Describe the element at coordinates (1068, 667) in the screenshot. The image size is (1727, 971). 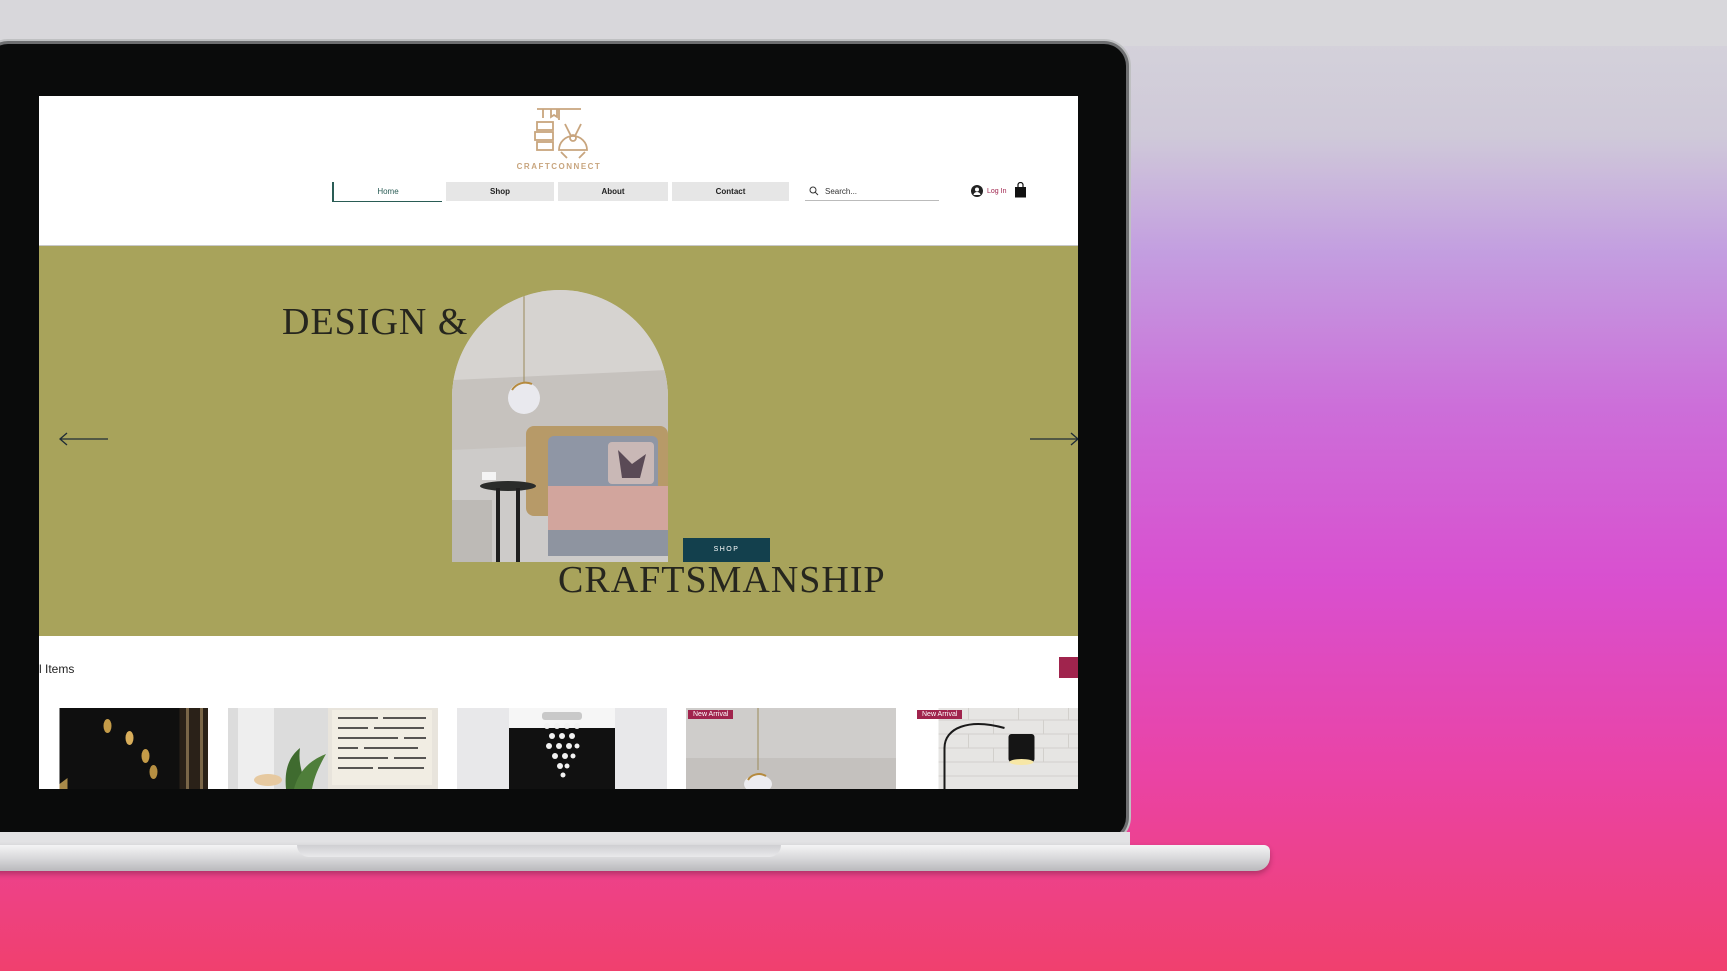
I see `products-next-button` at that location.